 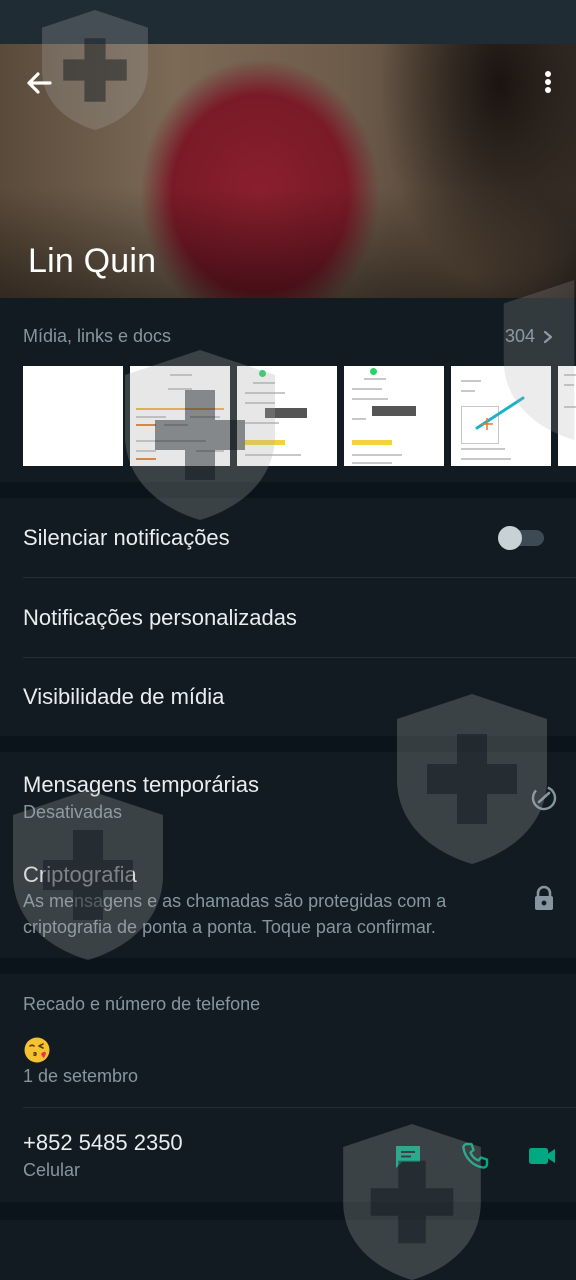 What do you see at coordinates (97, 336) in the screenshot?
I see `media-section-title: Mídia, links e docs` at bounding box center [97, 336].